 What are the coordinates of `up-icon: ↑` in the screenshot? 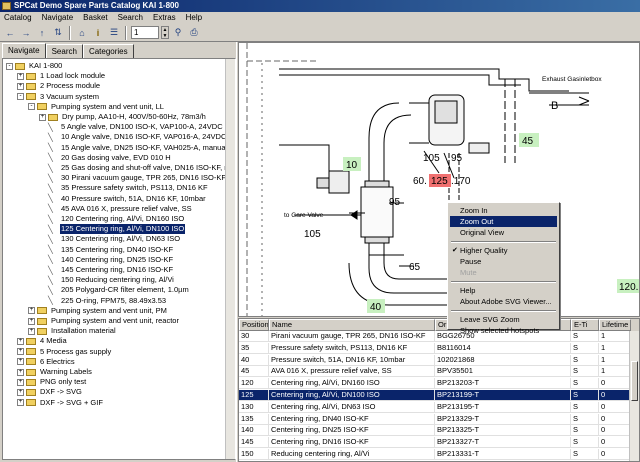 It's located at (42, 33).